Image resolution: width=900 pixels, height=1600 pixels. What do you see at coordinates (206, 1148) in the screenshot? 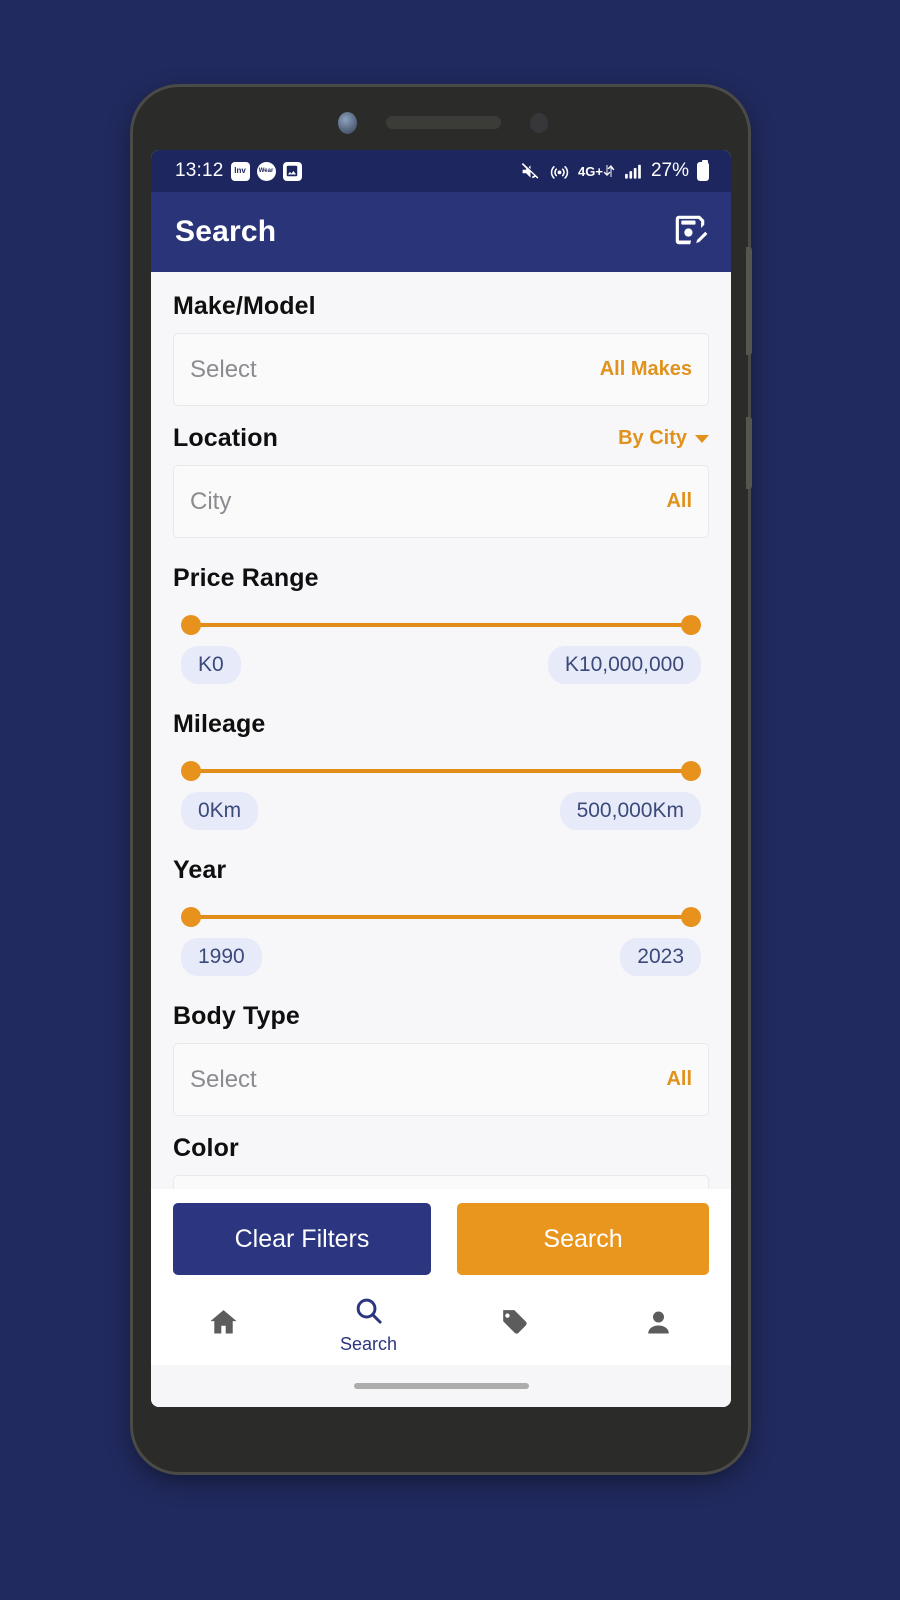
I see `color-label: Color` at bounding box center [206, 1148].